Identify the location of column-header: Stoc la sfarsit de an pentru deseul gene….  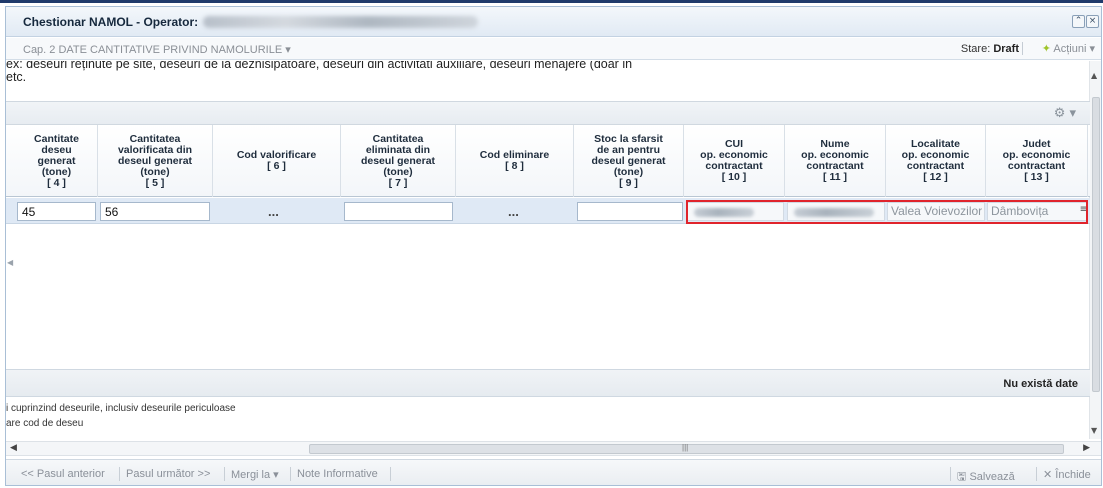
(629, 161).